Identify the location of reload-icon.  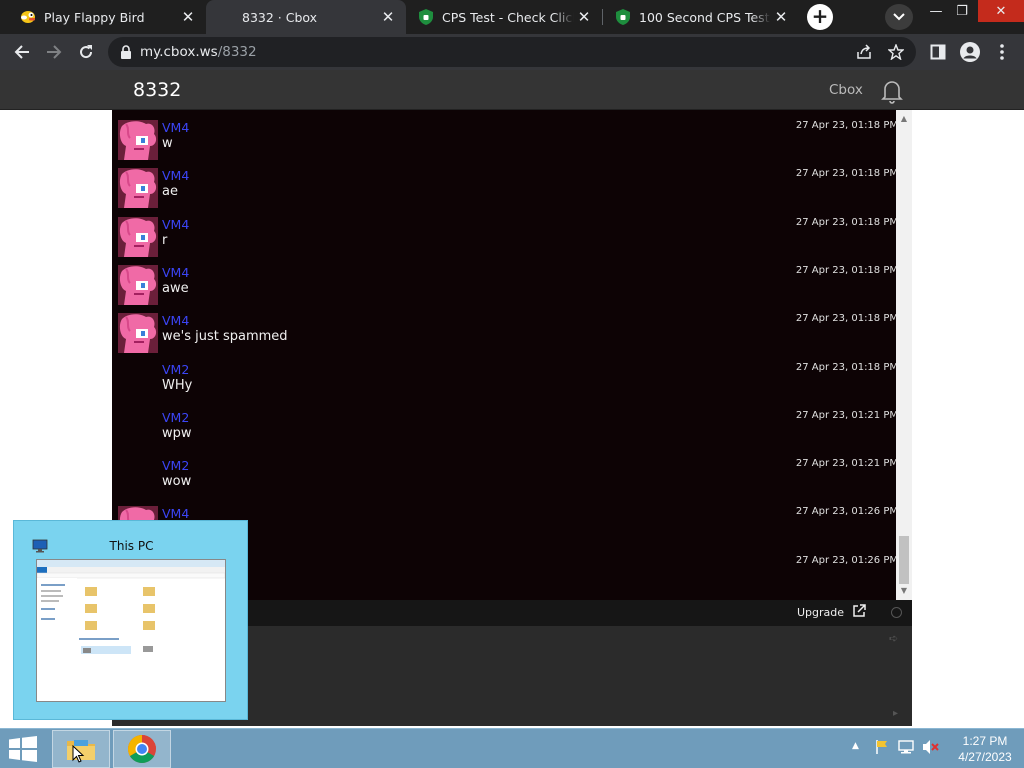
(86, 52).